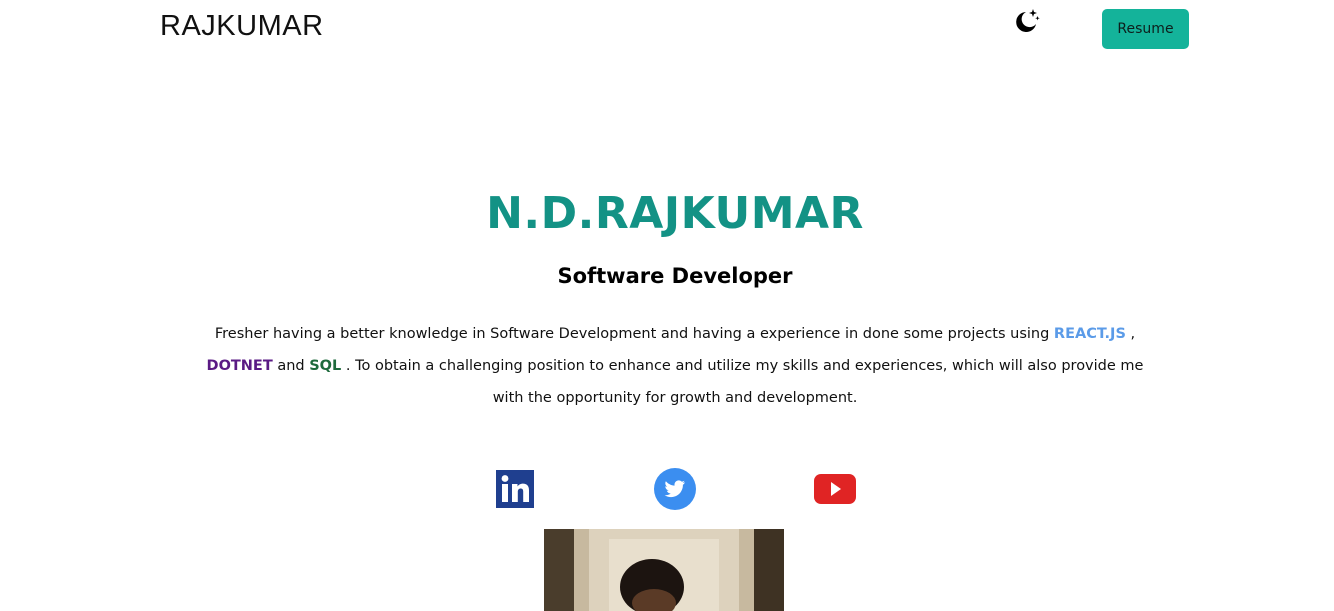 This screenshot has width=1334, height=611. Describe the element at coordinates (835, 489) in the screenshot. I see `youtube-icon` at that location.